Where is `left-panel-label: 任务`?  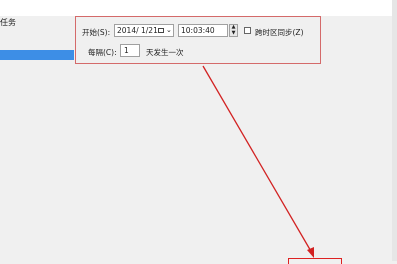
left-panel-label: 任务 is located at coordinates (8, 22).